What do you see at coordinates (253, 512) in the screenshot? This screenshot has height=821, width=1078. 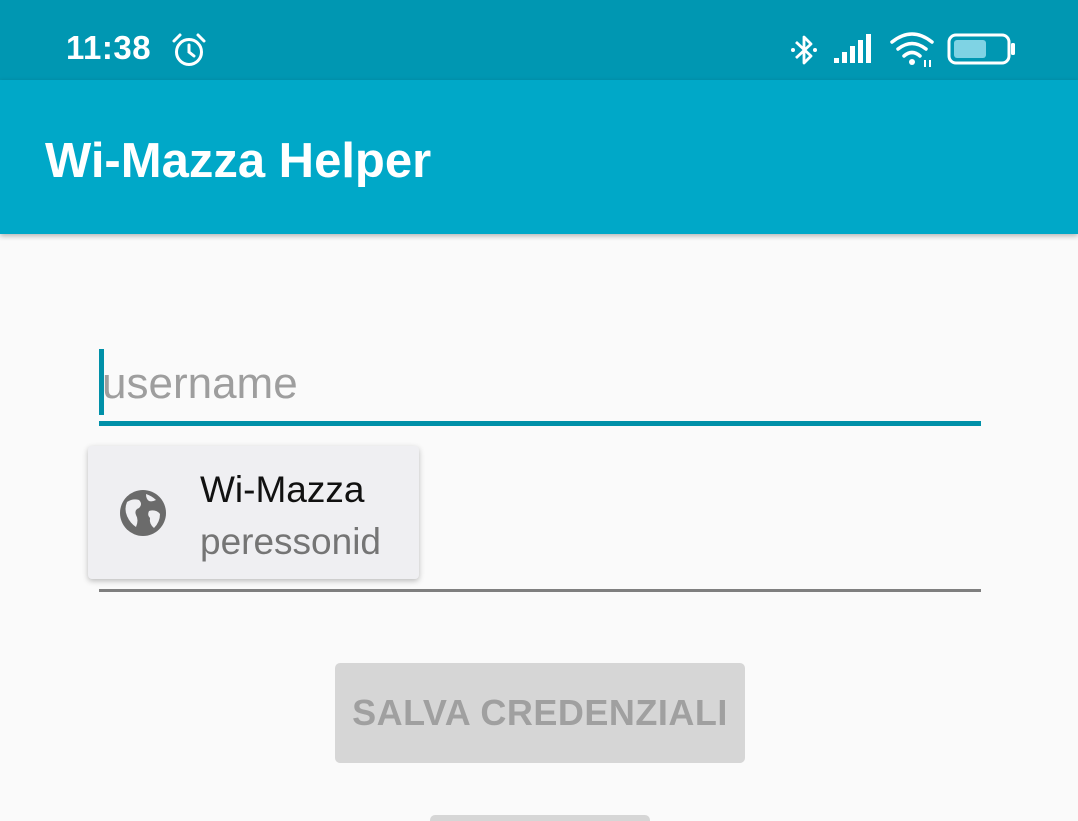 I see `autofill-suggestion: Wi-Mazza peressonid` at bounding box center [253, 512].